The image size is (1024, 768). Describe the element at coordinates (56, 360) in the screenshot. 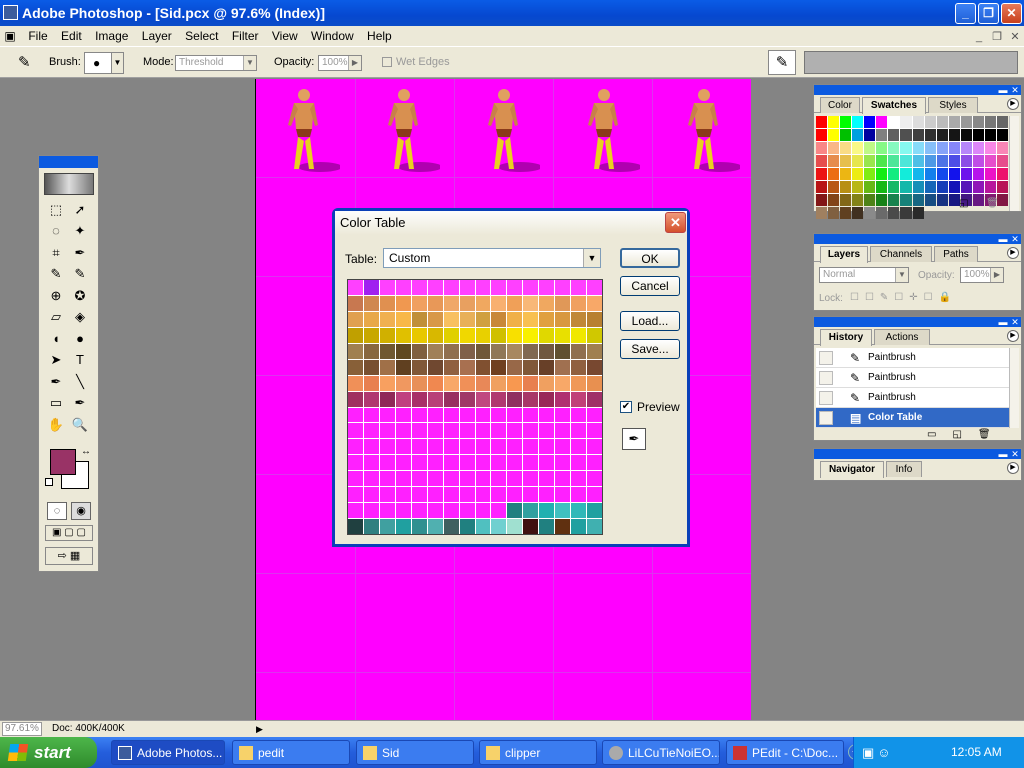

I see `path-select-icon: ➤` at that location.